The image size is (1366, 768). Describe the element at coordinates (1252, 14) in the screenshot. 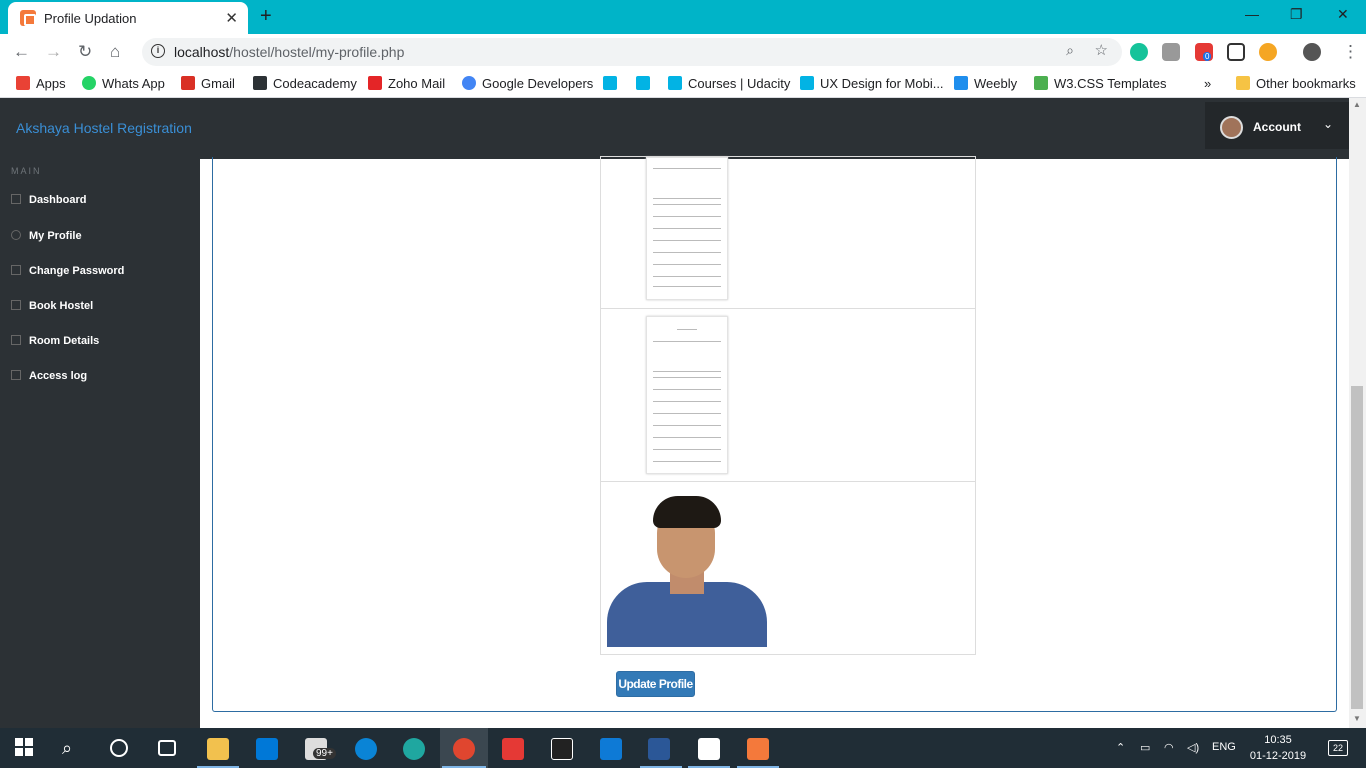

I see `minimize-button: —` at that location.